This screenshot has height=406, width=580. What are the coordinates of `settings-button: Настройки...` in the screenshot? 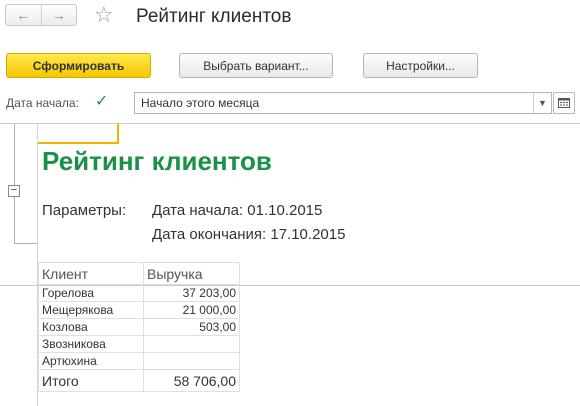 It's located at (420, 65).